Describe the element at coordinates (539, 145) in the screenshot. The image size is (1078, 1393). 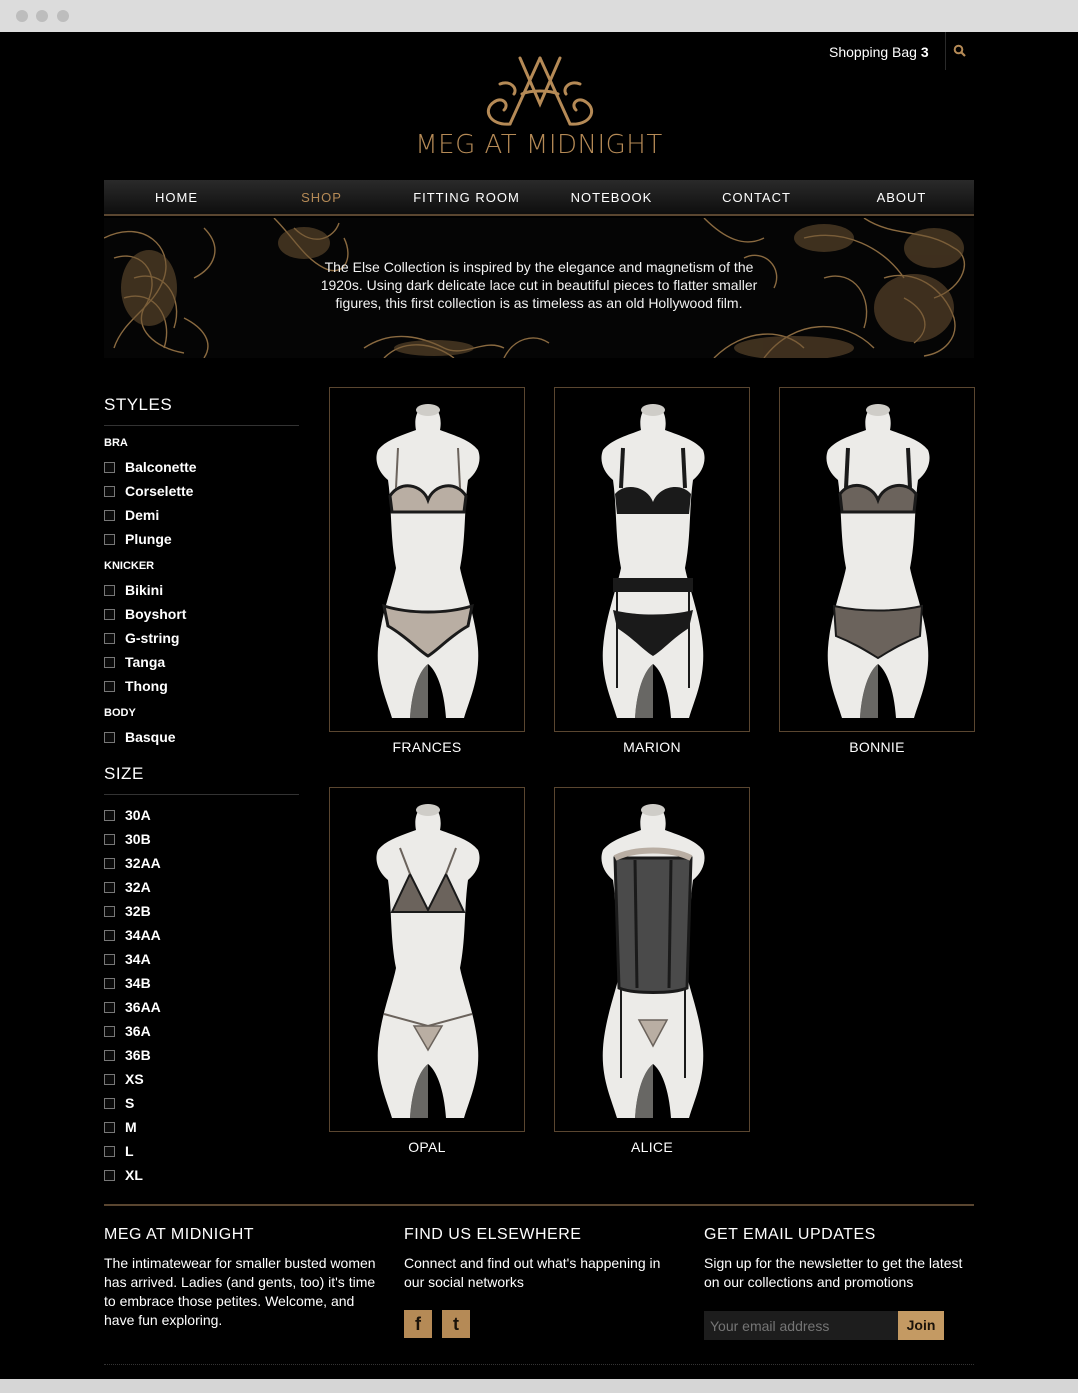
I see `brand-name: MEG AT MIDNIGHT` at that location.